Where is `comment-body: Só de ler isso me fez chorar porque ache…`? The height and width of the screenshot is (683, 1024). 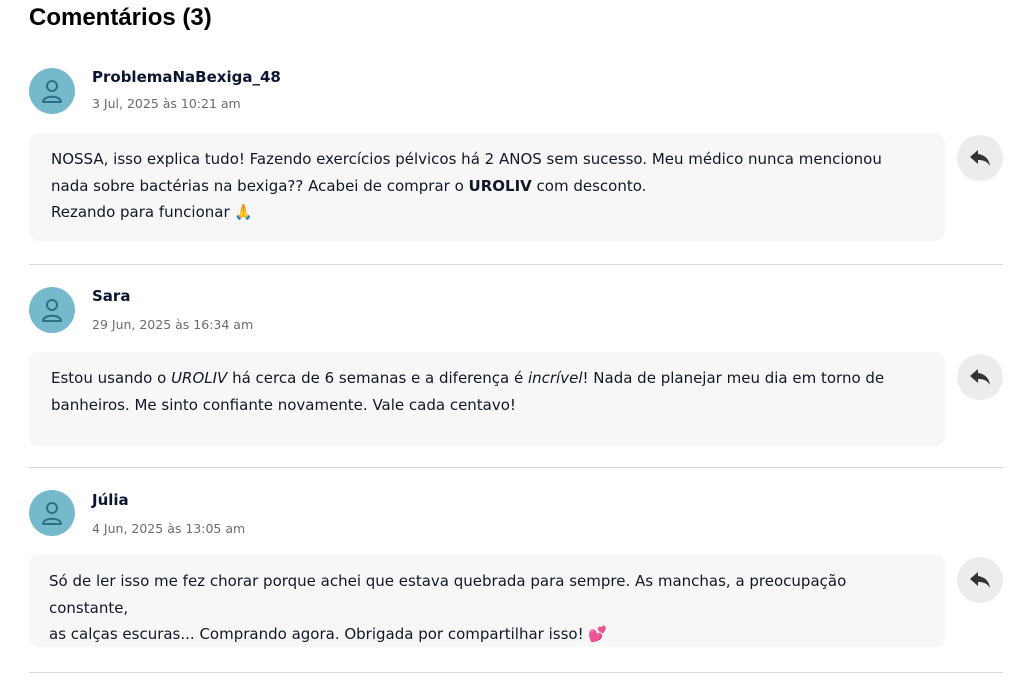 comment-body: Só de ler isso me fez chorar porque ache… is located at coordinates (487, 601).